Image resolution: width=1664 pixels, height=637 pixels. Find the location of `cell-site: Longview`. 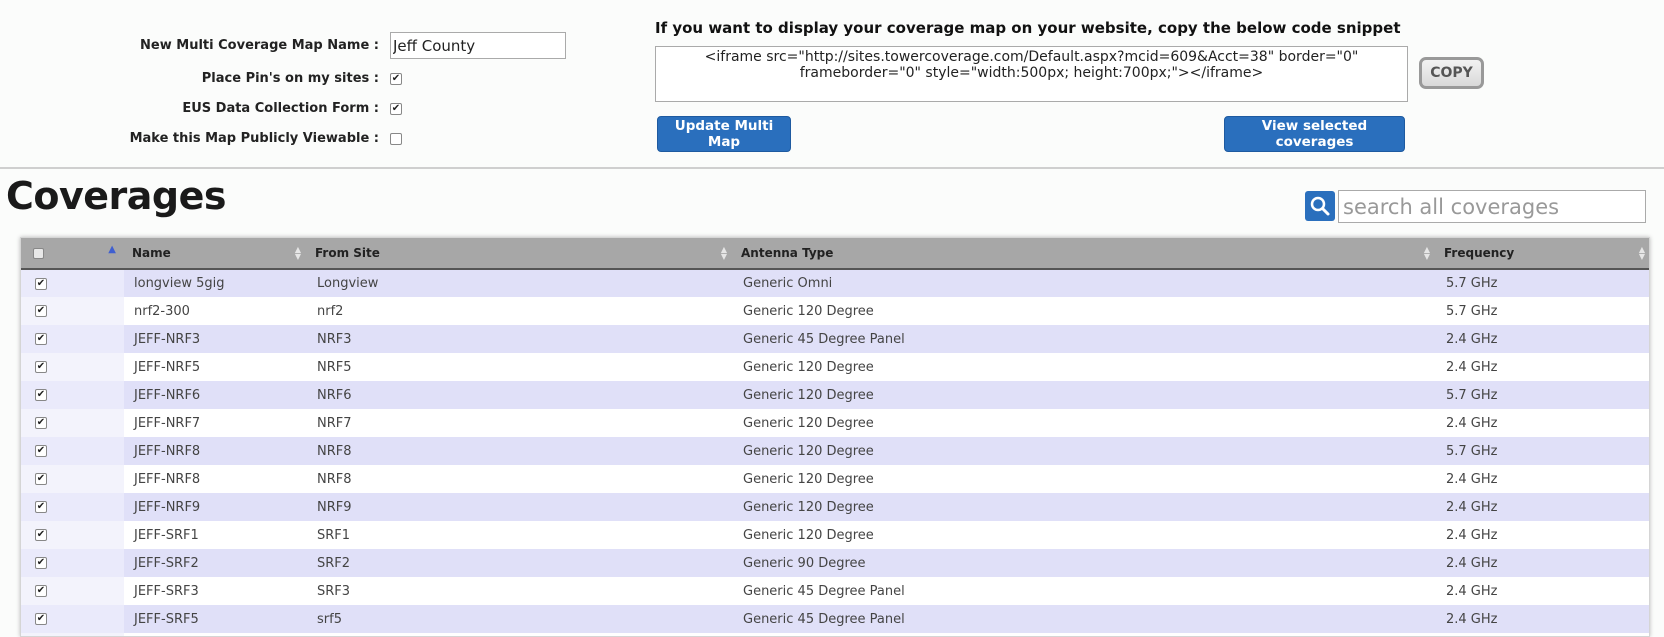

cell-site: Longview is located at coordinates (520, 283).